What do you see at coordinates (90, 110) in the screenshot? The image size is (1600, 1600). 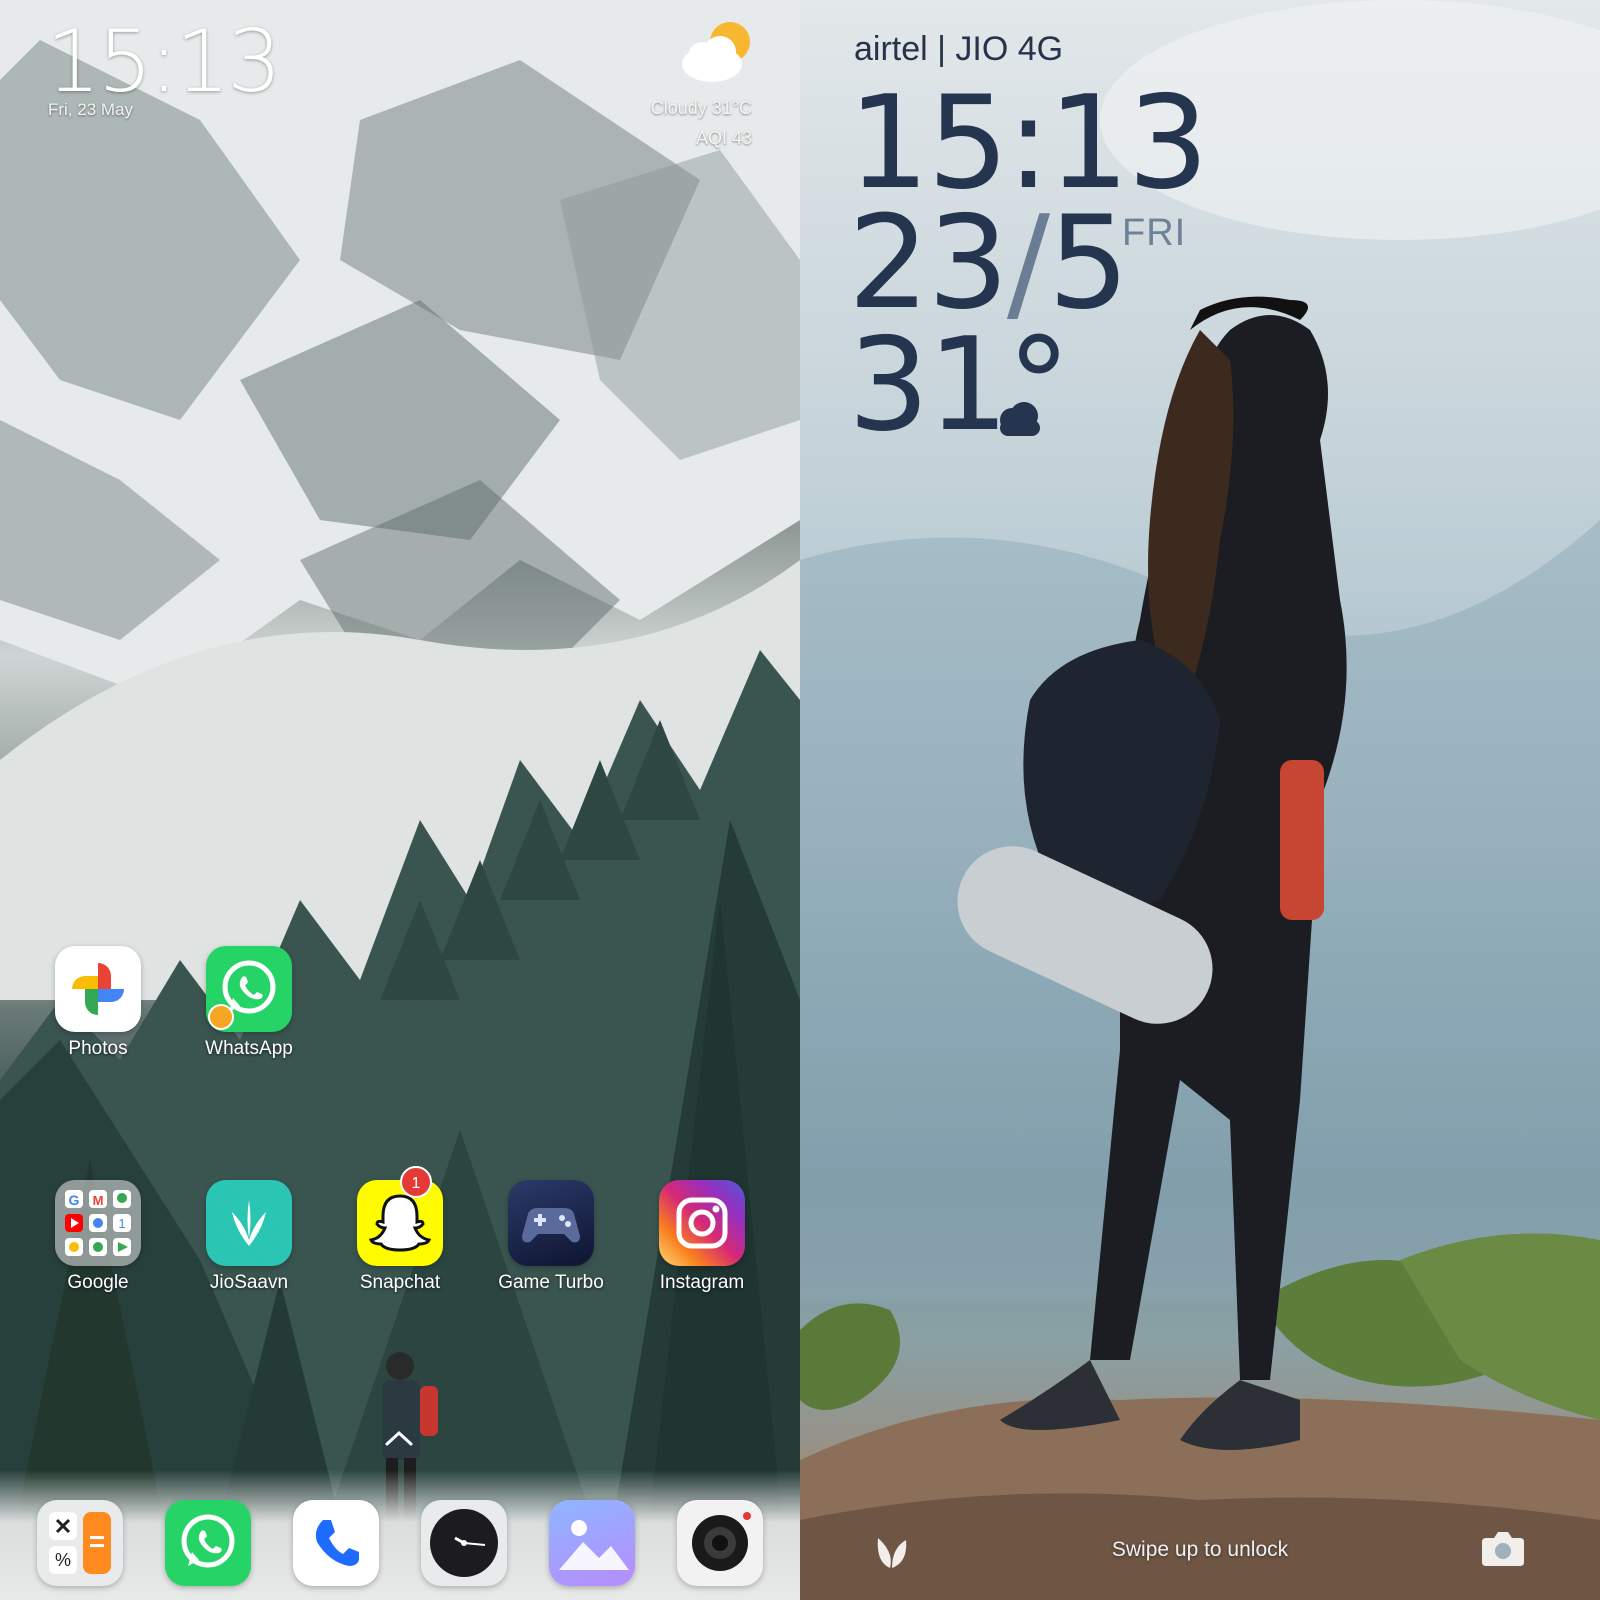 I see `home-date: Fri, 23 May` at bounding box center [90, 110].